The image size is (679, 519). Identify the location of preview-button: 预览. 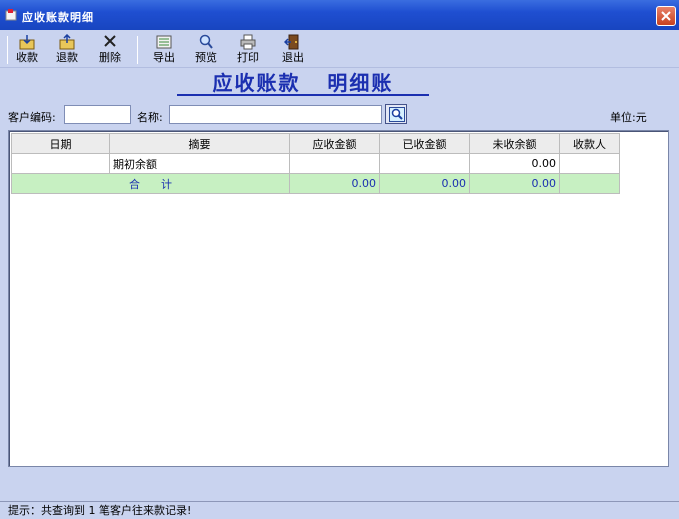
(206, 49).